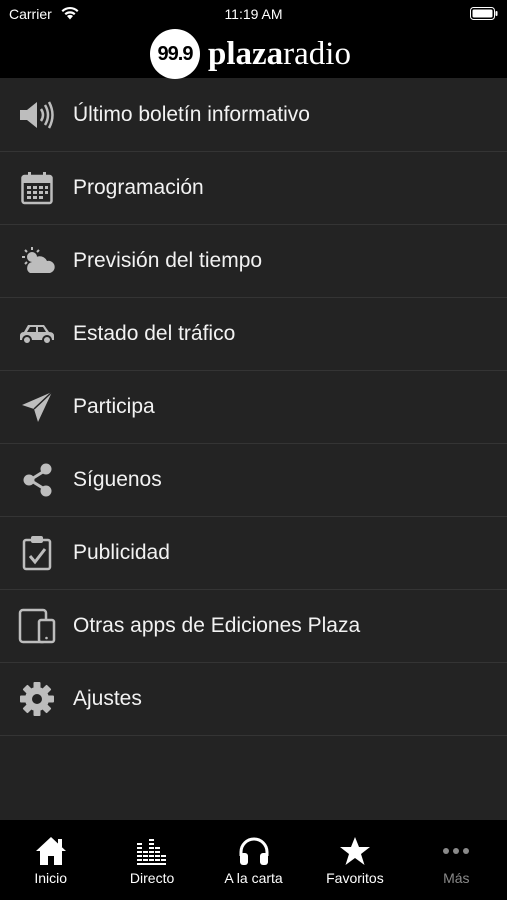  What do you see at coordinates (152, 851) in the screenshot?
I see `equalizer-icon` at bounding box center [152, 851].